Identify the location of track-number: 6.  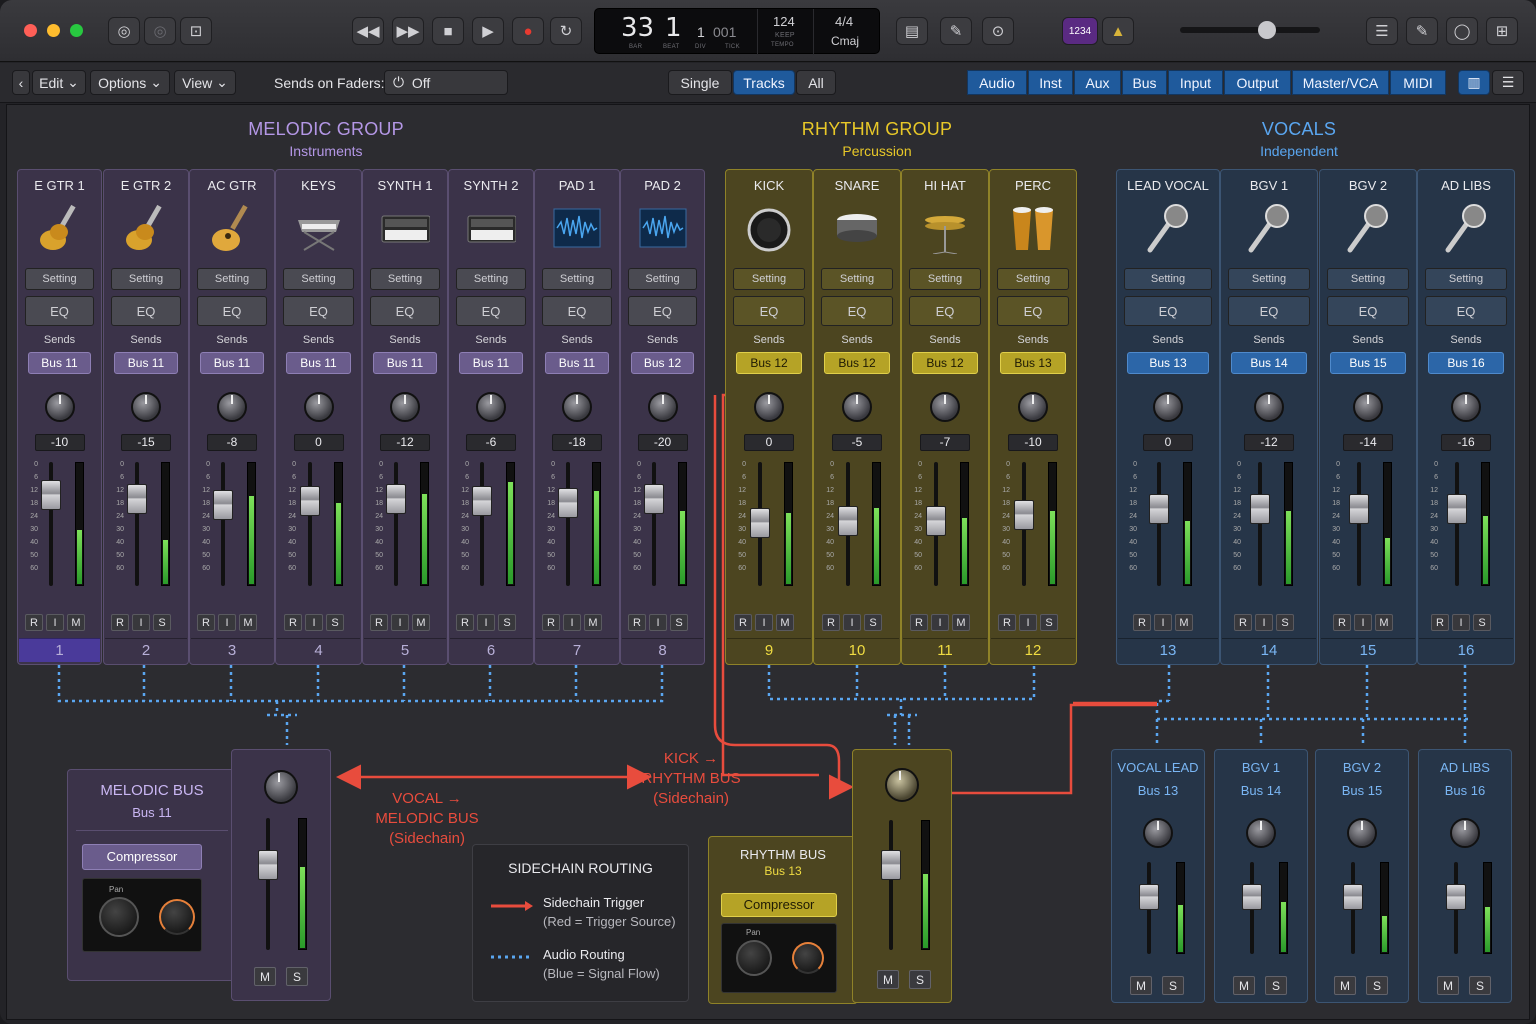
(491, 650).